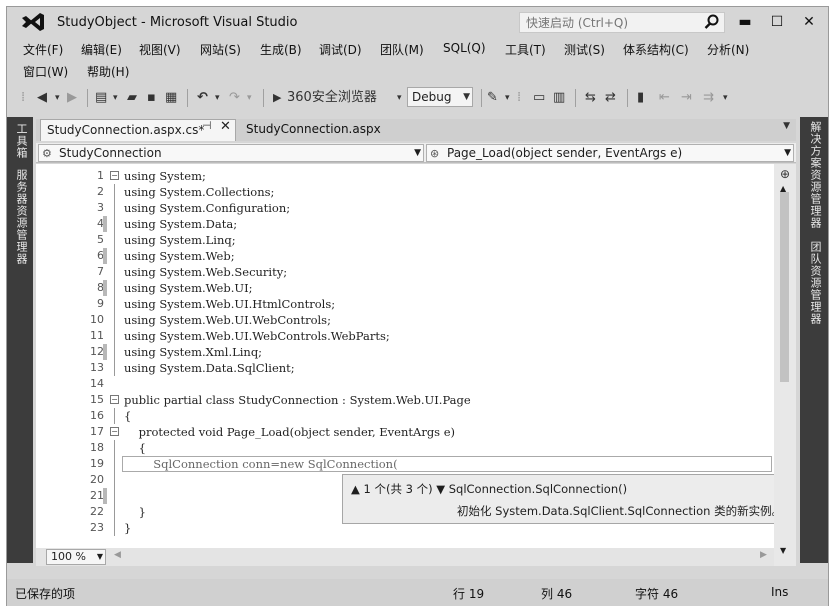  I want to click on split-window-icon: ⊕, so click(785, 175).